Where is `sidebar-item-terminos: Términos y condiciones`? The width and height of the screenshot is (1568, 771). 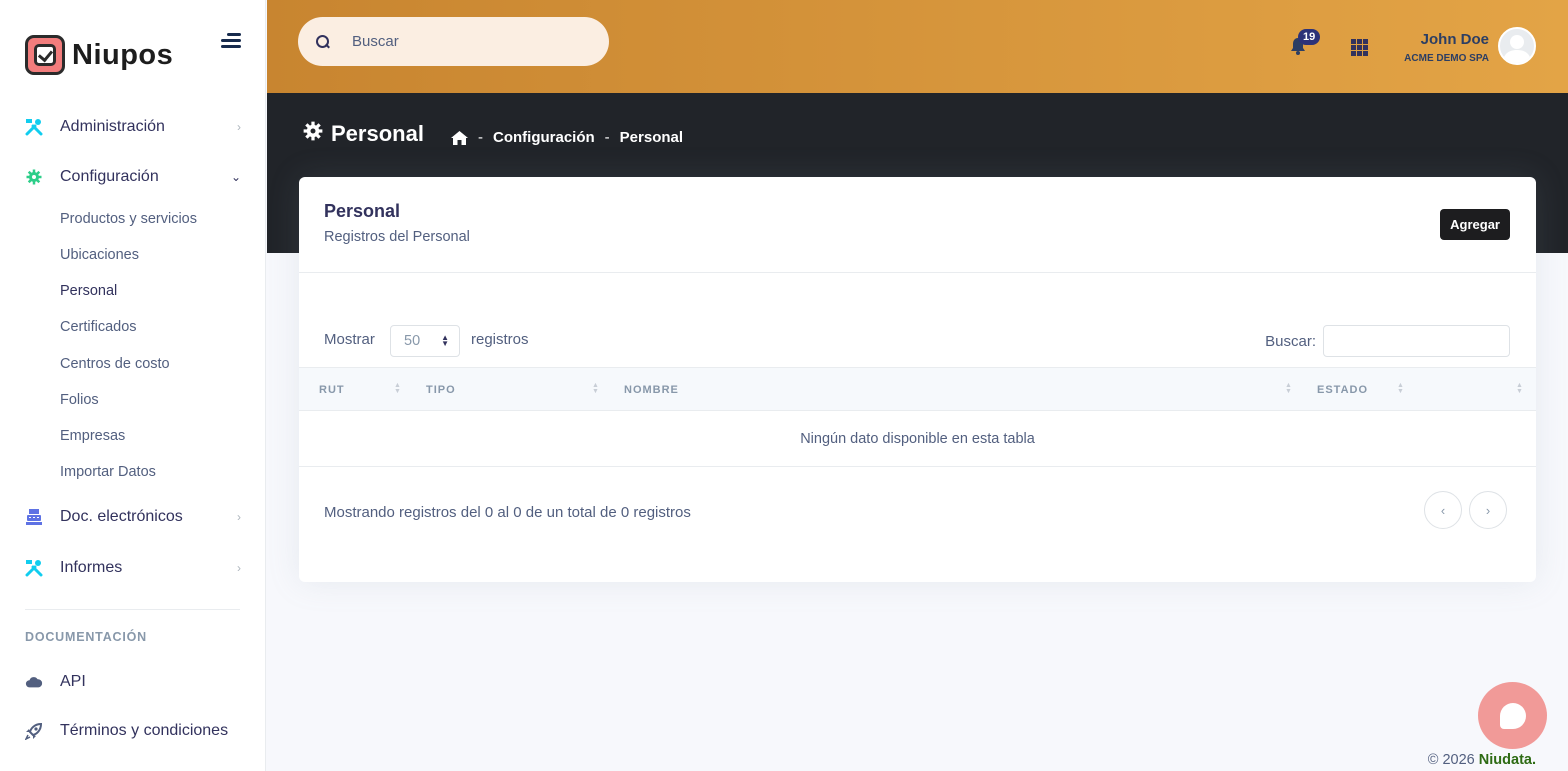 sidebar-item-terminos: Términos y condiciones is located at coordinates (133, 731).